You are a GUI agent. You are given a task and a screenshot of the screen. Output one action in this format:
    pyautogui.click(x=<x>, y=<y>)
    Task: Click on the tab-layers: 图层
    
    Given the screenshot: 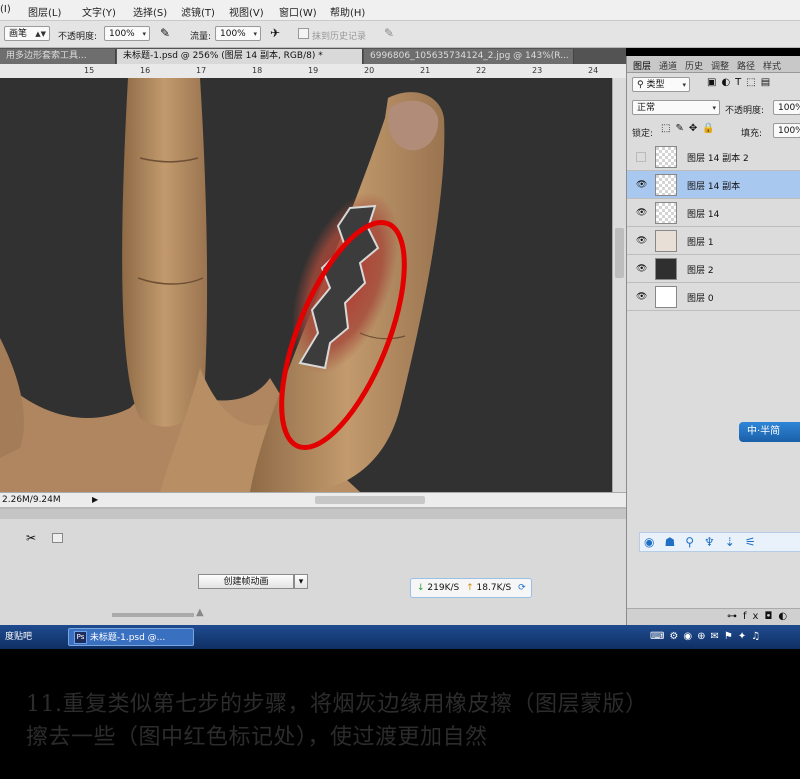 What is the action you would take?
    pyautogui.click(x=642, y=65)
    